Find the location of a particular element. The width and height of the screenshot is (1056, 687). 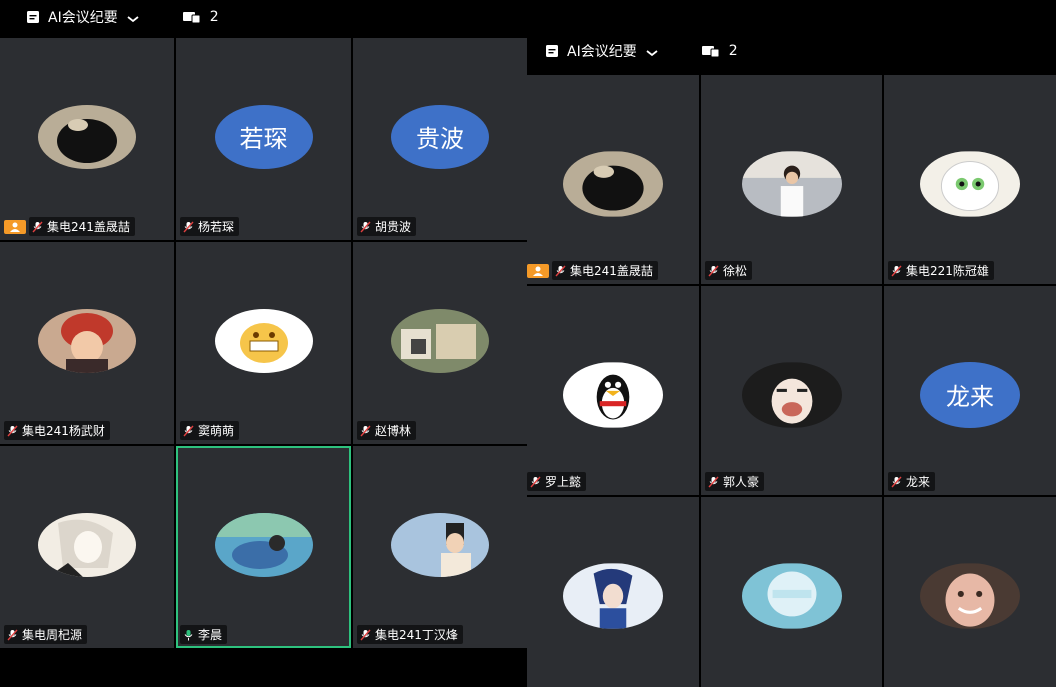

participant-name: 赵博林 is located at coordinates (393, 431).